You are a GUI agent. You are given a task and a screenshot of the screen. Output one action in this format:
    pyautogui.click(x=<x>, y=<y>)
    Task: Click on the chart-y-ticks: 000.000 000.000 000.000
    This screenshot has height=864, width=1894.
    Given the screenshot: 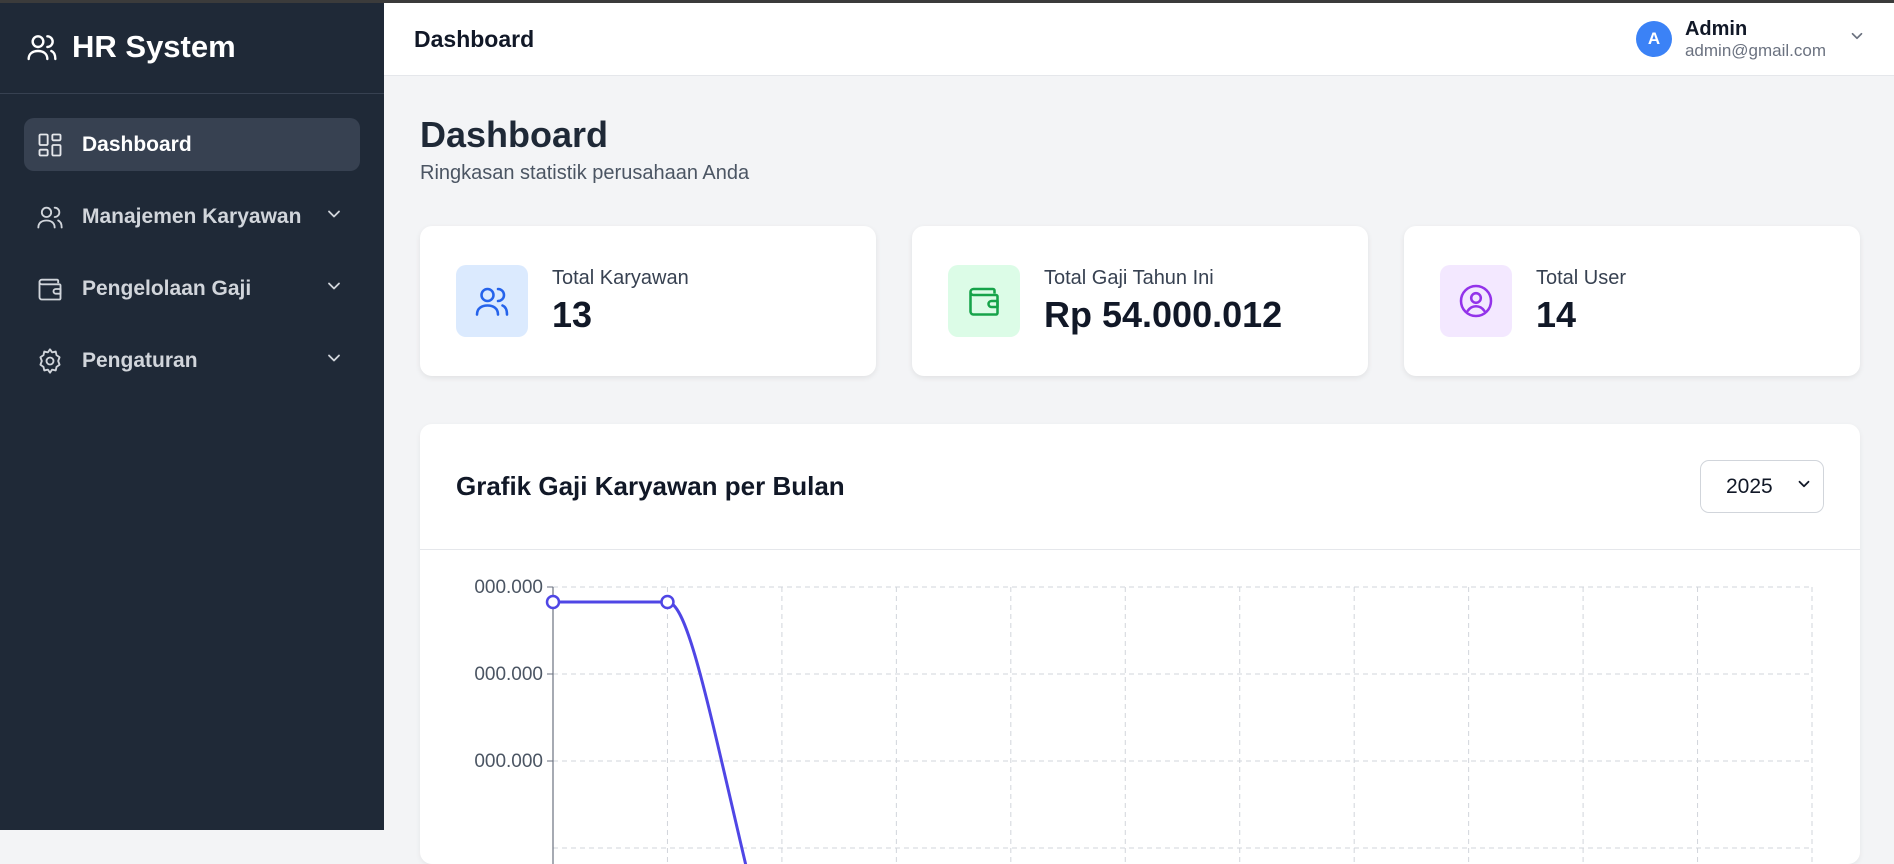 What is the action you would take?
    pyautogui.click(x=513, y=674)
    